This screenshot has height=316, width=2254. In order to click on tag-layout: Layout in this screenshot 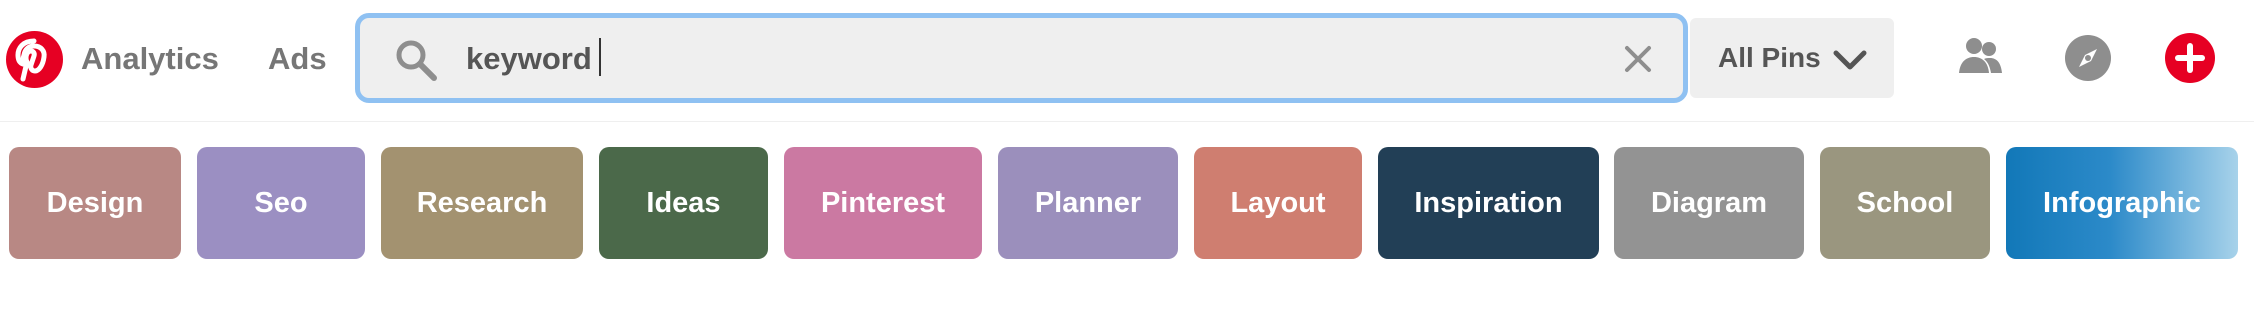, I will do `click(1278, 203)`.